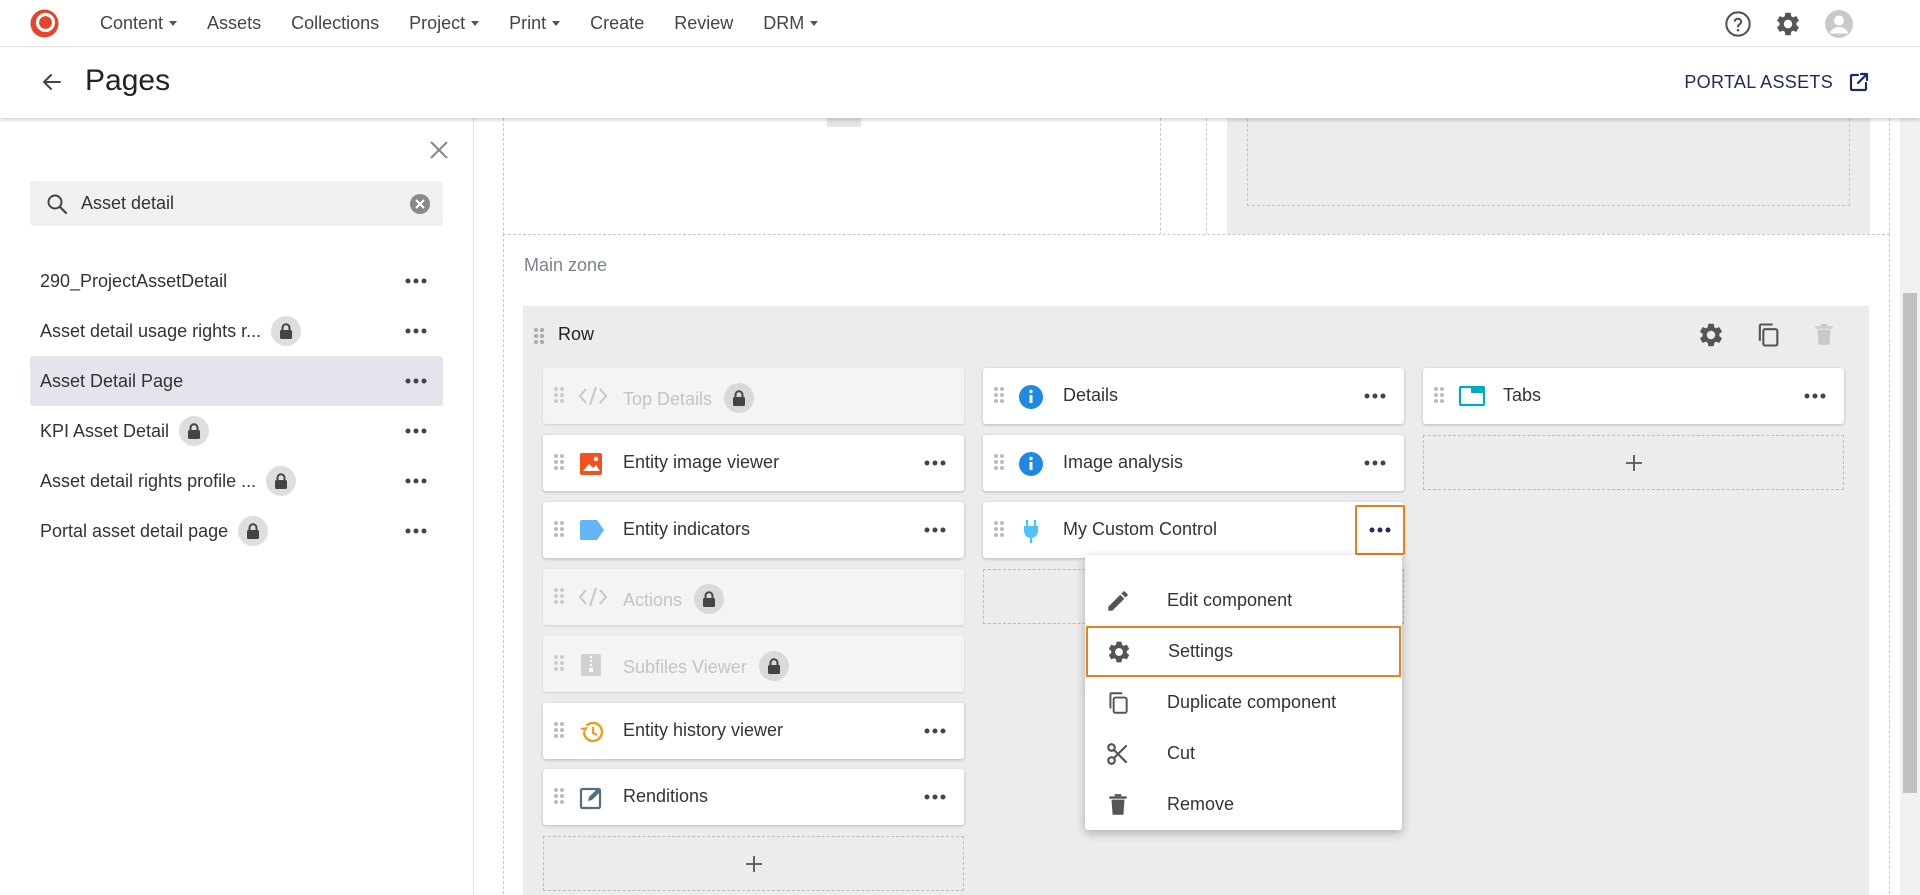  What do you see at coordinates (335, 23) in the screenshot?
I see `nav-collections: Collections` at bounding box center [335, 23].